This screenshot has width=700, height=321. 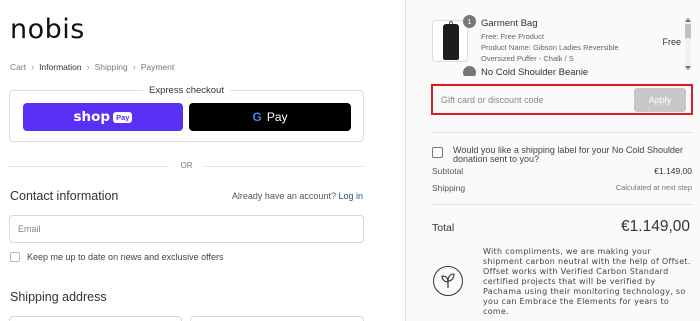 I want to click on google-pay-label: Pay, so click(x=277, y=117).